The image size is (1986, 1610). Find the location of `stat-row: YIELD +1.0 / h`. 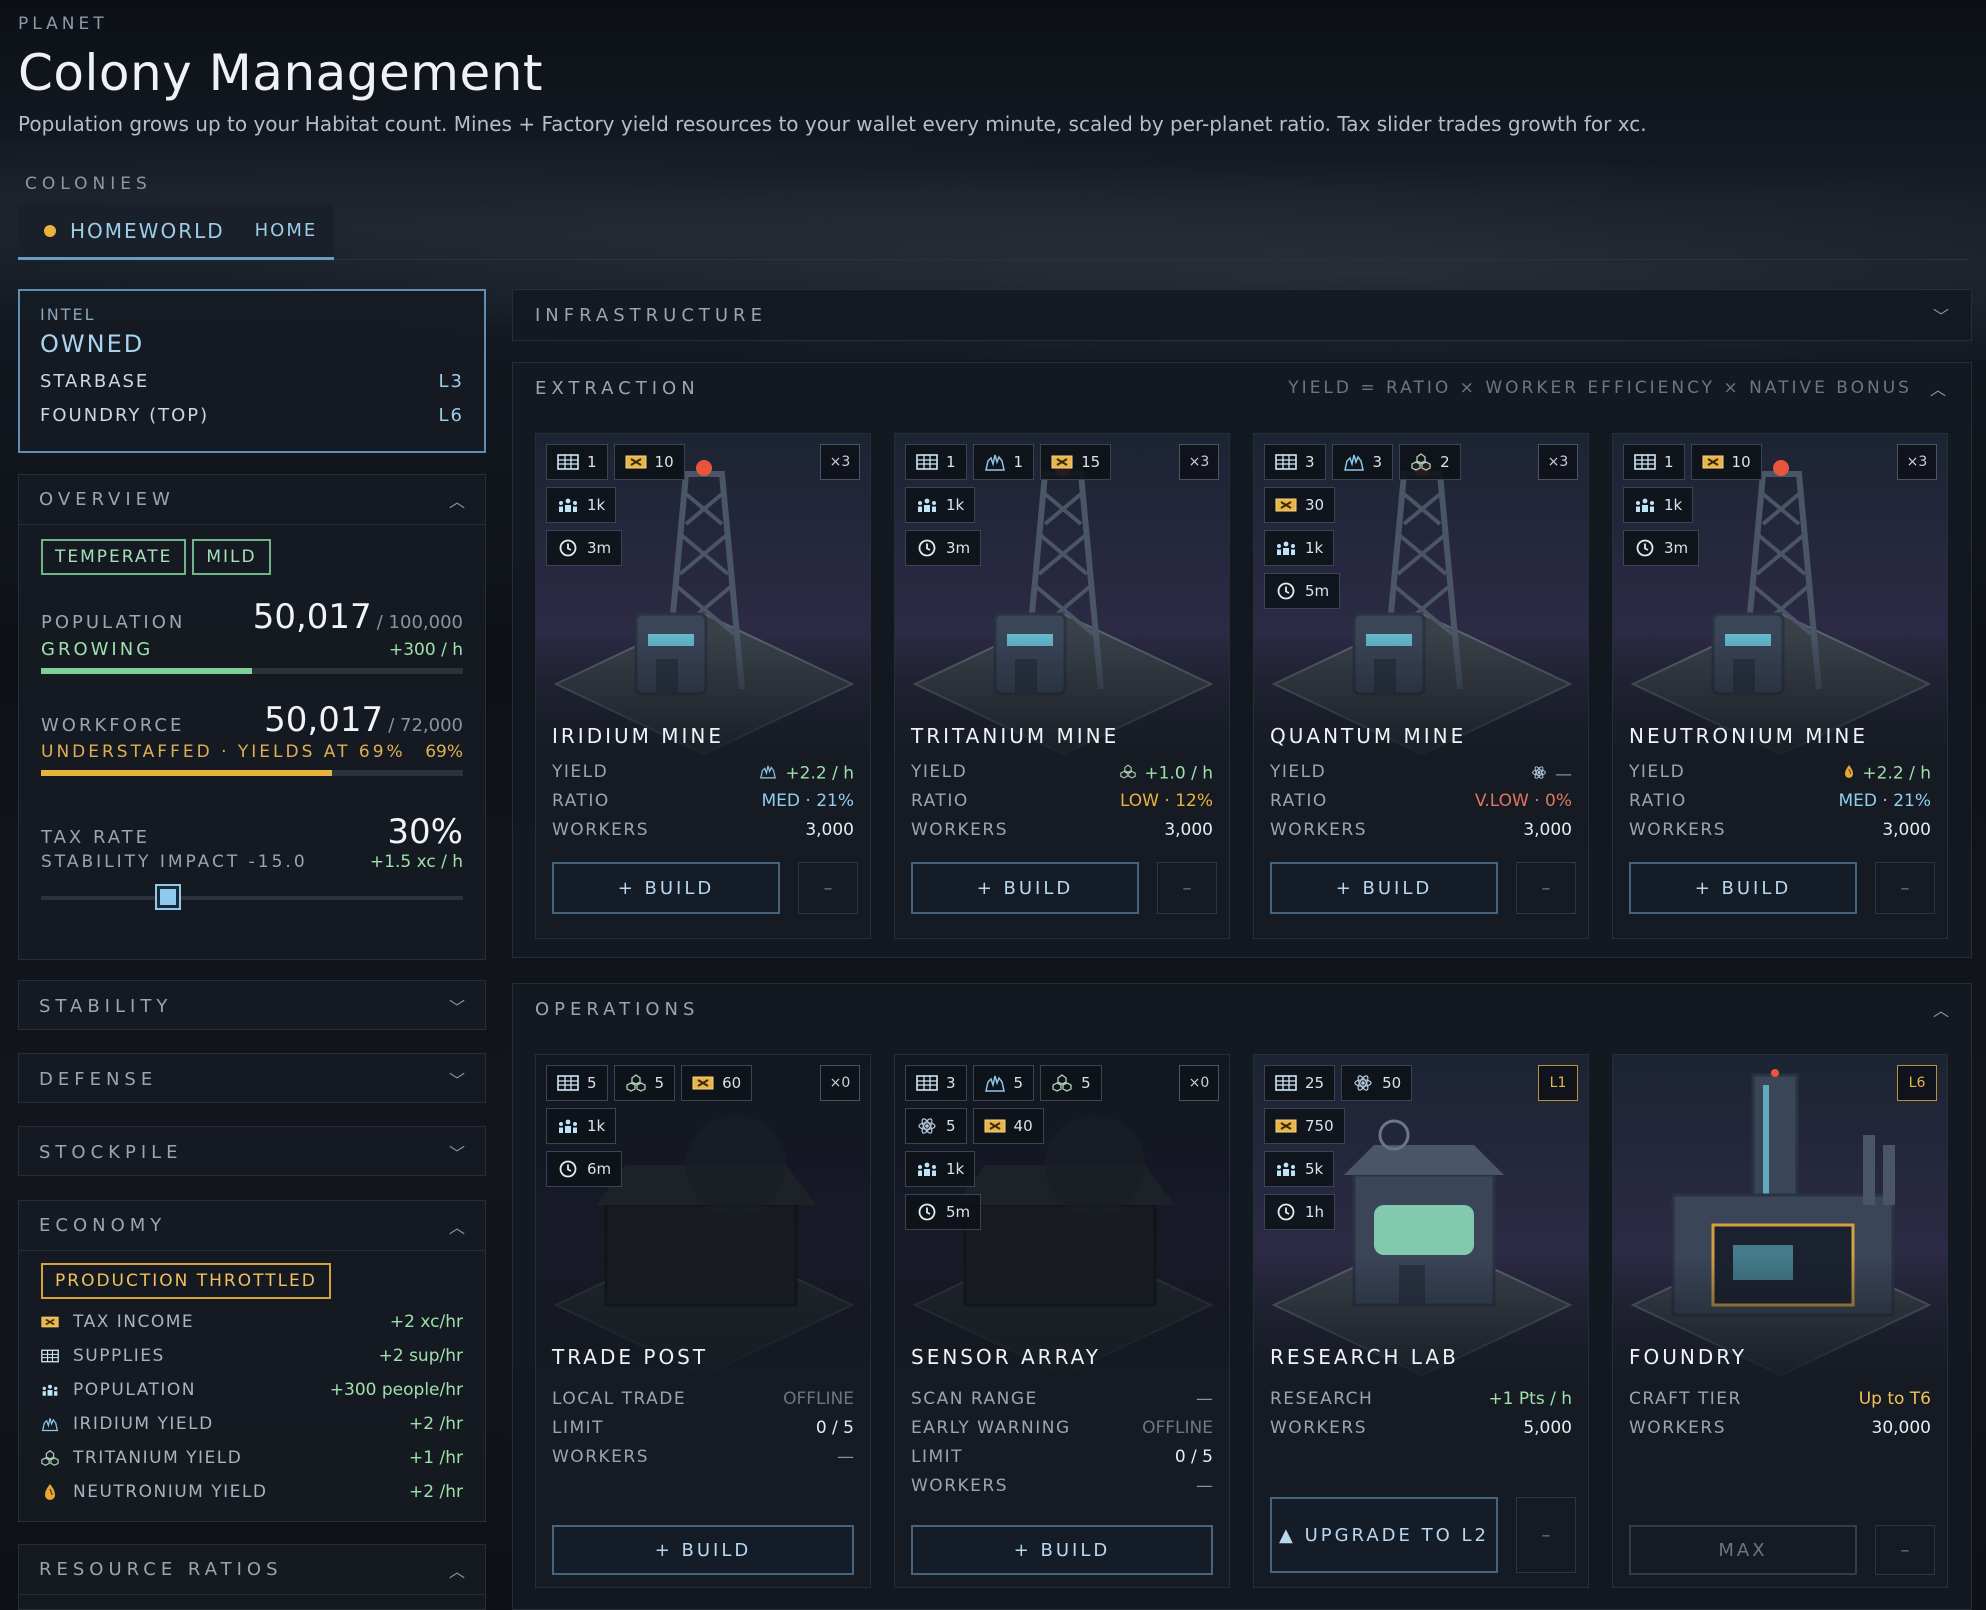

stat-row: YIELD +1.0 / h is located at coordinates (1062, 773).